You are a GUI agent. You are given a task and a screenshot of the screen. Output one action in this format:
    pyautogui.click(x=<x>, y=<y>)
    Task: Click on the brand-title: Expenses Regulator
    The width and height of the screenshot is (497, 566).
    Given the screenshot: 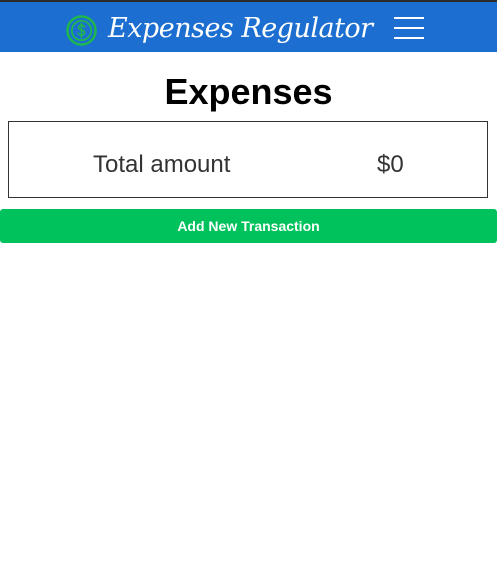 What is the action you would take?
    pyautogui.click(x=240, y=28)
    